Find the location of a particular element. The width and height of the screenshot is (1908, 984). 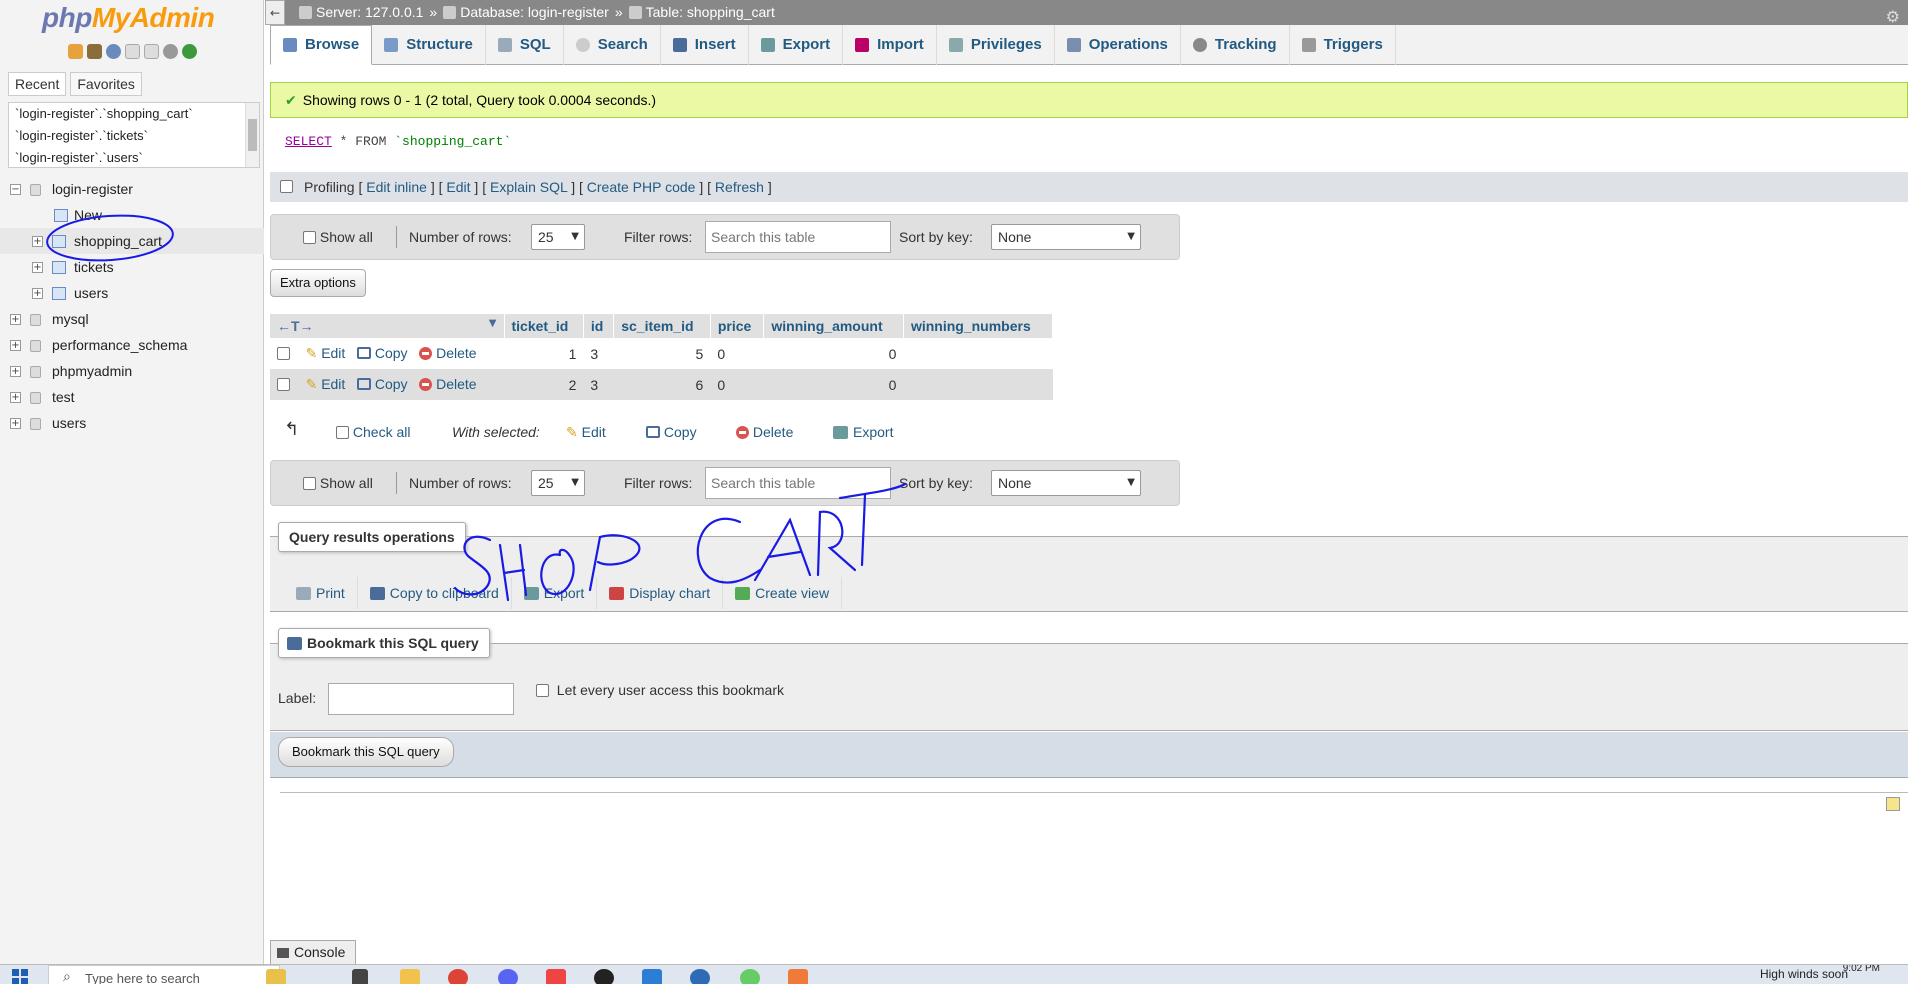

extra-options-button: Extra options is located at coordinates (318, 283).